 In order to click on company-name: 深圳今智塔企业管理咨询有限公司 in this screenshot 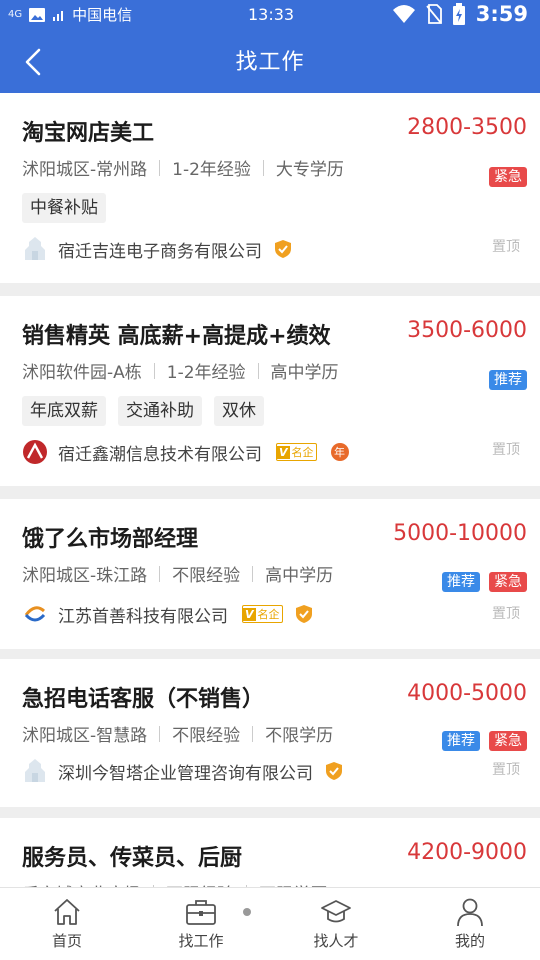, I will do `click(185, 773)`.